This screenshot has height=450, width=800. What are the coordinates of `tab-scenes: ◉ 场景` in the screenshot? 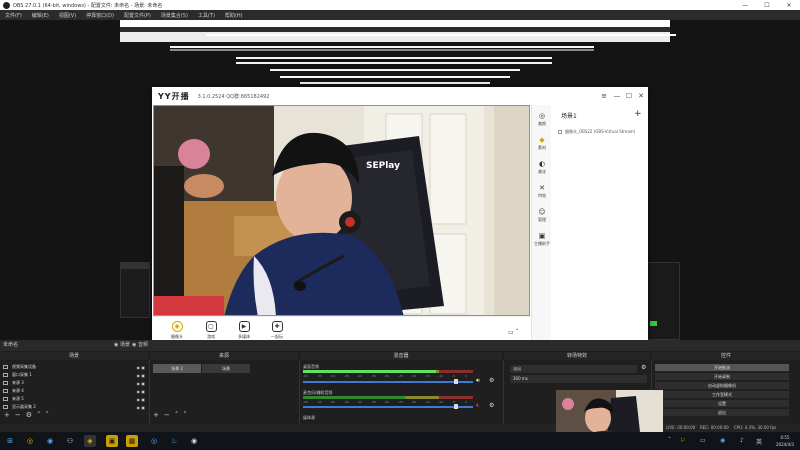 It's located at (122, 344).